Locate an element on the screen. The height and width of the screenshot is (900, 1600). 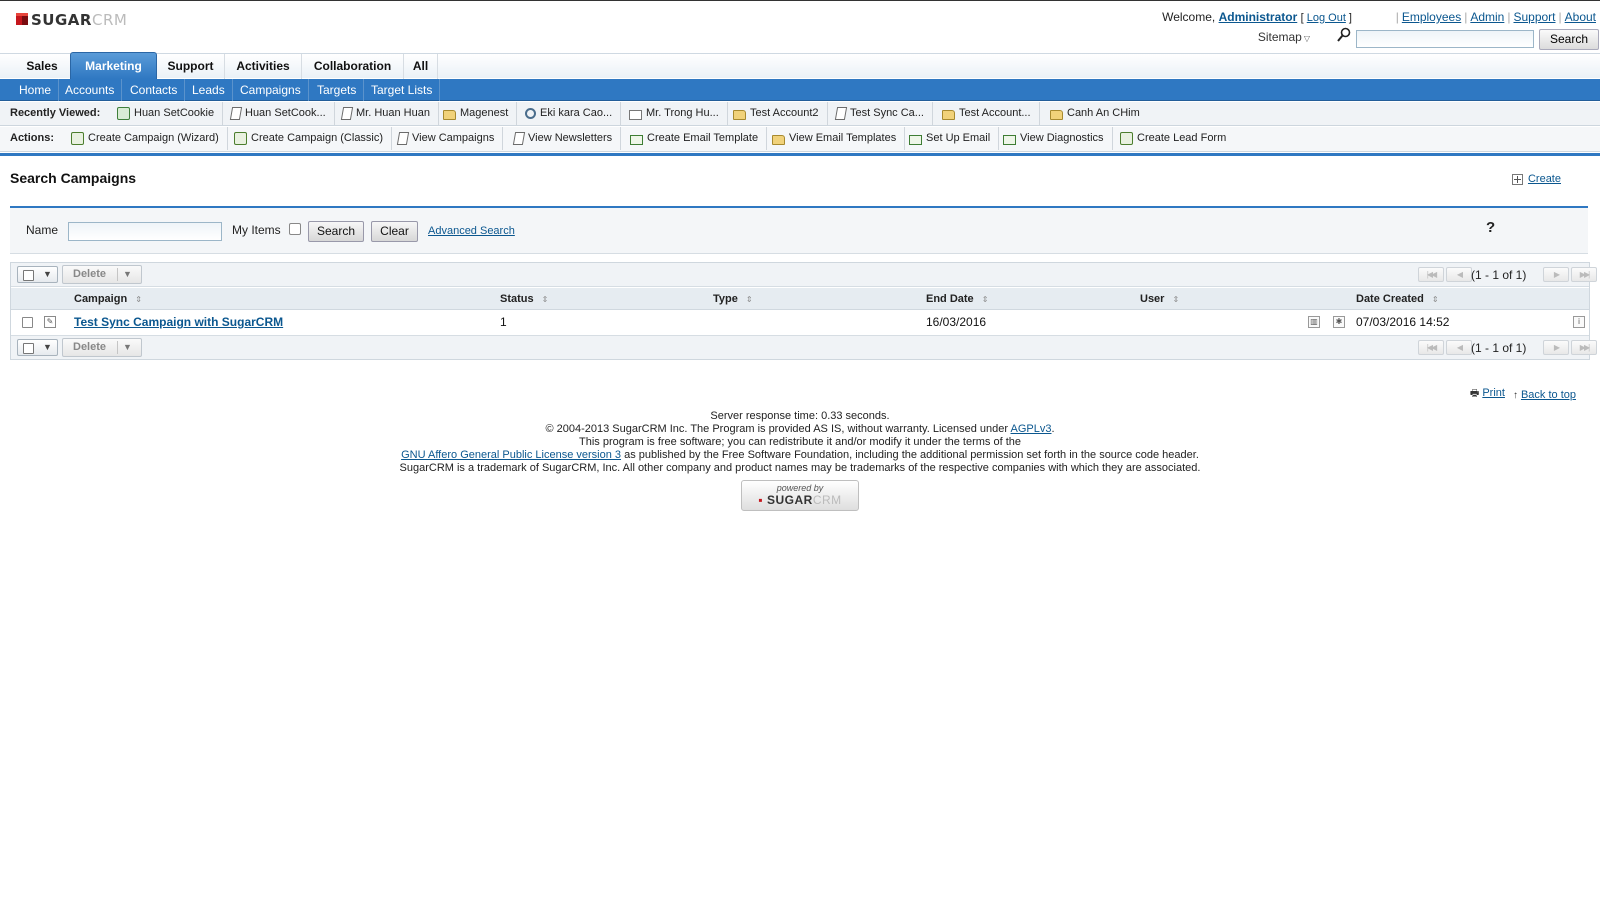
admin-link: Admin is located at coordinates (1487, 17).